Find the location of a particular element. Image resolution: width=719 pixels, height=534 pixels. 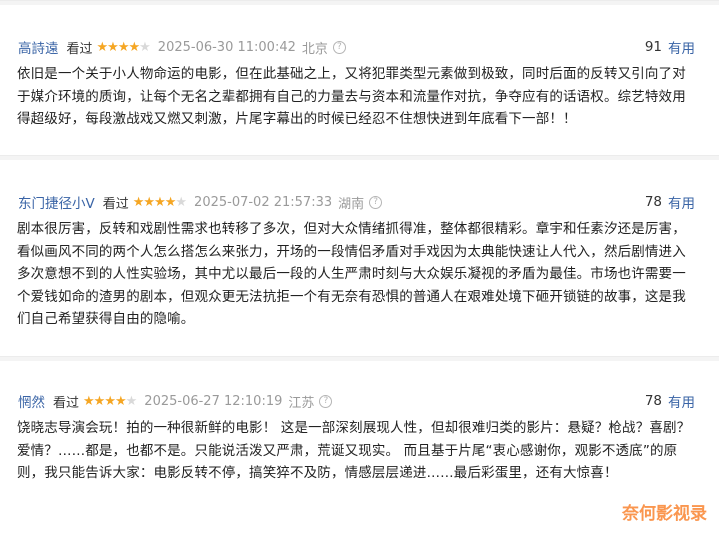

review-username: 高詩遠 is located at coordinates (38, 47).